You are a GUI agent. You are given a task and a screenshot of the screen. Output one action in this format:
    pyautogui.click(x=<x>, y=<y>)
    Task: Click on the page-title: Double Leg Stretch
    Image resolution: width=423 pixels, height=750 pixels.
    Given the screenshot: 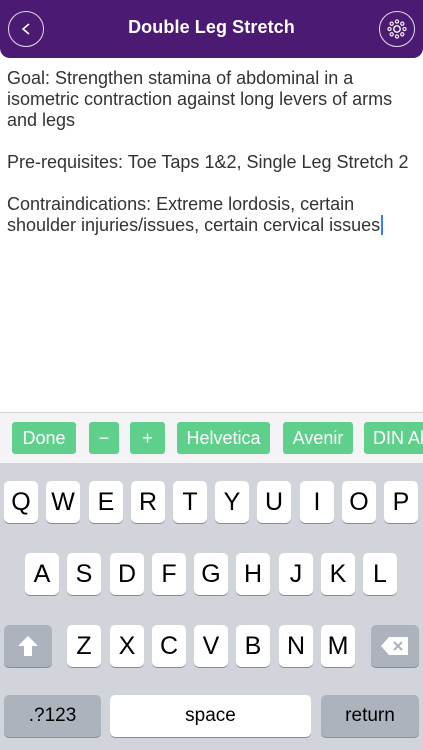 What is the action you would take?
    pyautogui.click(x=211, y=27)
    